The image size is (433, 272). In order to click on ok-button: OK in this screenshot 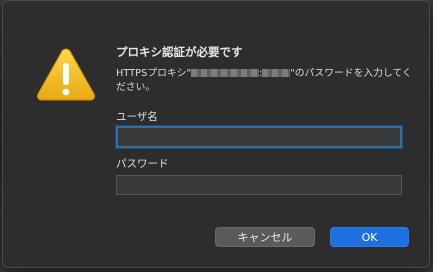, I will do `click(369, 237)`.